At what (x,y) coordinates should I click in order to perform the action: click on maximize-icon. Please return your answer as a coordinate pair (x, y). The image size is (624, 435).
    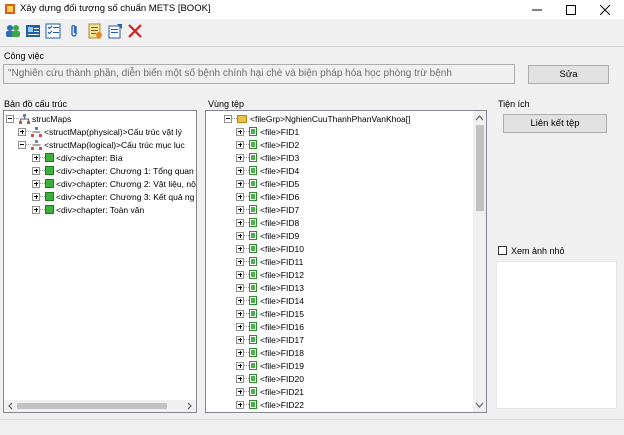
    Looking at the image, I should click on (571, 9).